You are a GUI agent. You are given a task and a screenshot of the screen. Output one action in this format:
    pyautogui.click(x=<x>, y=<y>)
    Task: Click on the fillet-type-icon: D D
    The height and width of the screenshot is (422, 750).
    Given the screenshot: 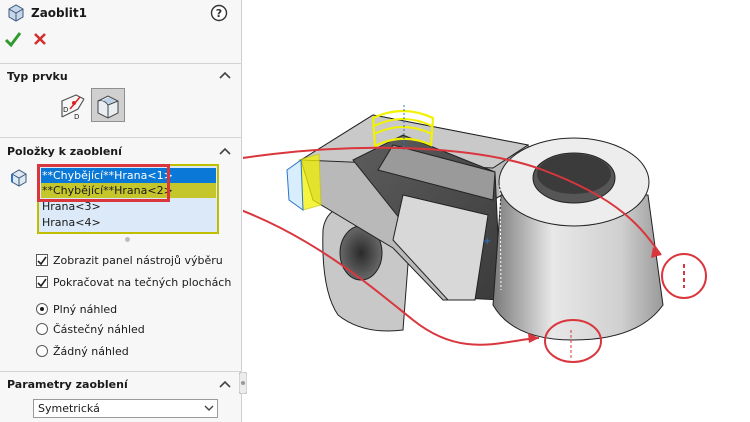 What is the action you would take?
    pyautogui.click(x=73, y=107)
    